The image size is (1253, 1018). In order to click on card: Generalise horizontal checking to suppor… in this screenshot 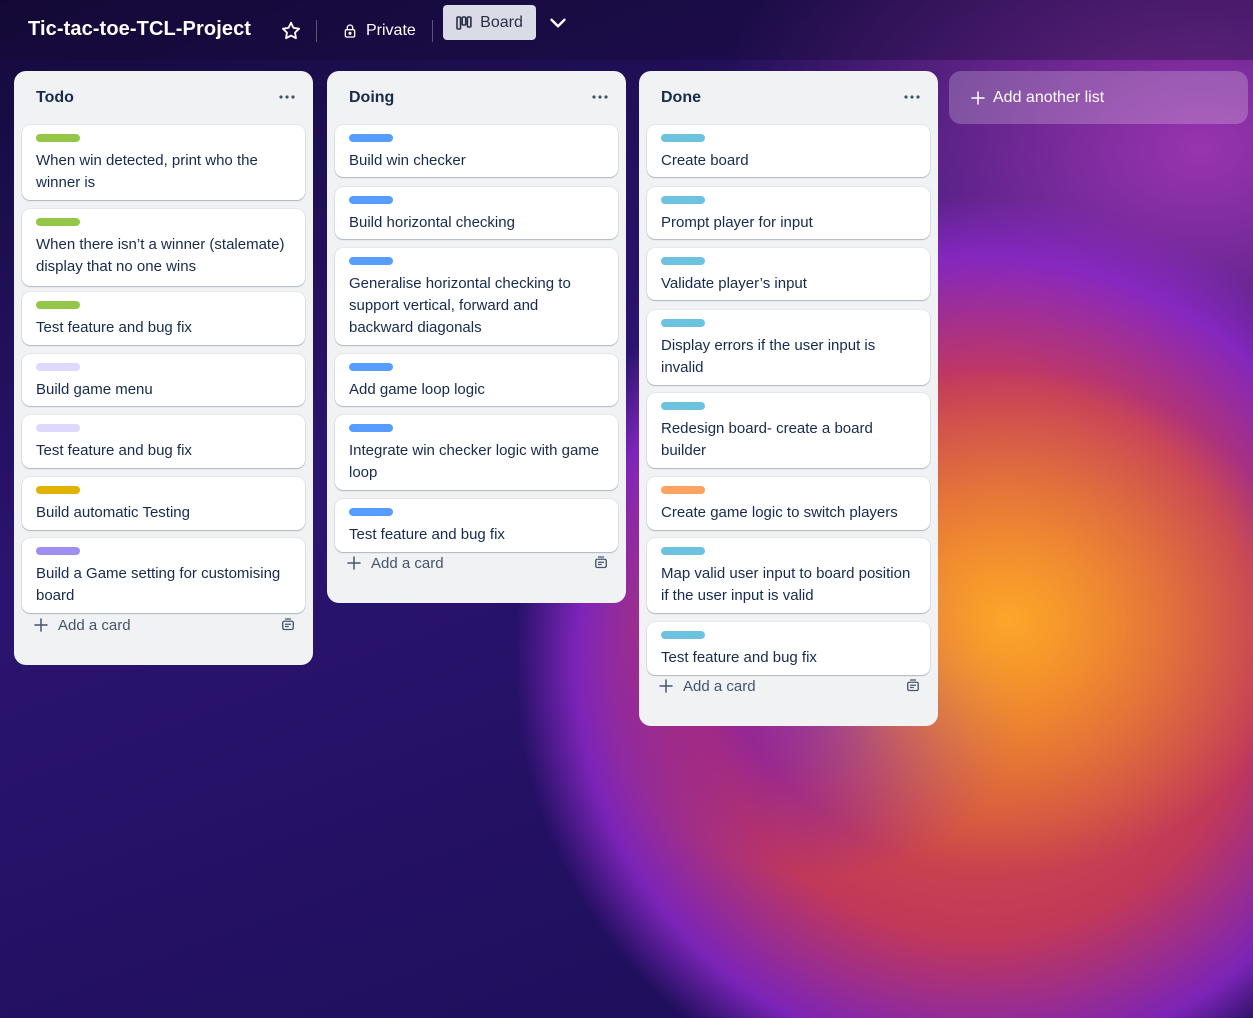, I will do `click(476, 296)`.